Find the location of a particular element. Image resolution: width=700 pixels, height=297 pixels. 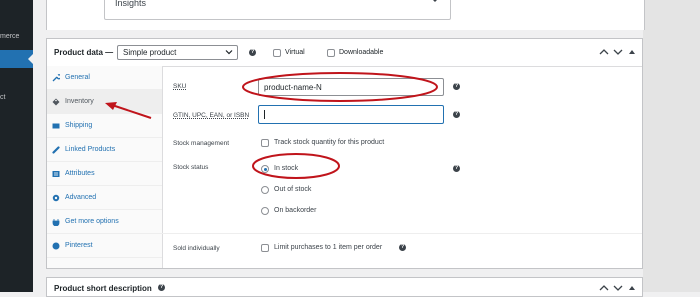

tab-label: Linked Products is located at coordinates (90, 149).